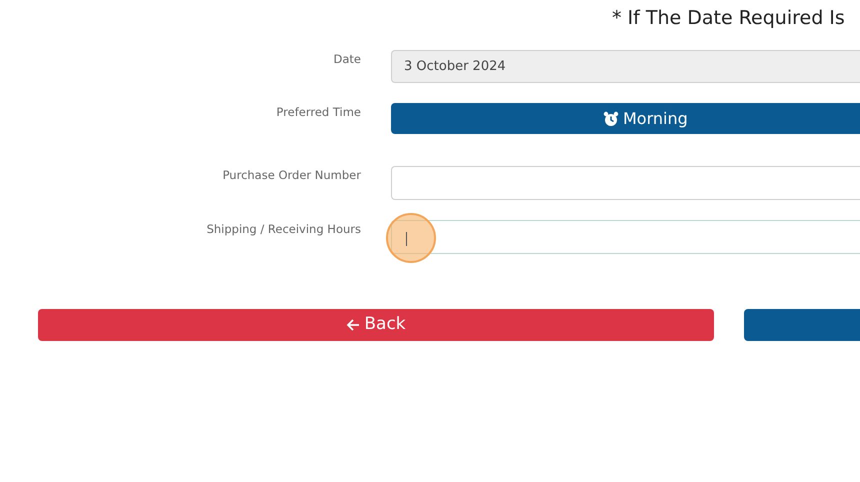  Describe the element at coordinates (728, 18) in the screenshot. I see `note-text: * If The Date Required Is` at that location.